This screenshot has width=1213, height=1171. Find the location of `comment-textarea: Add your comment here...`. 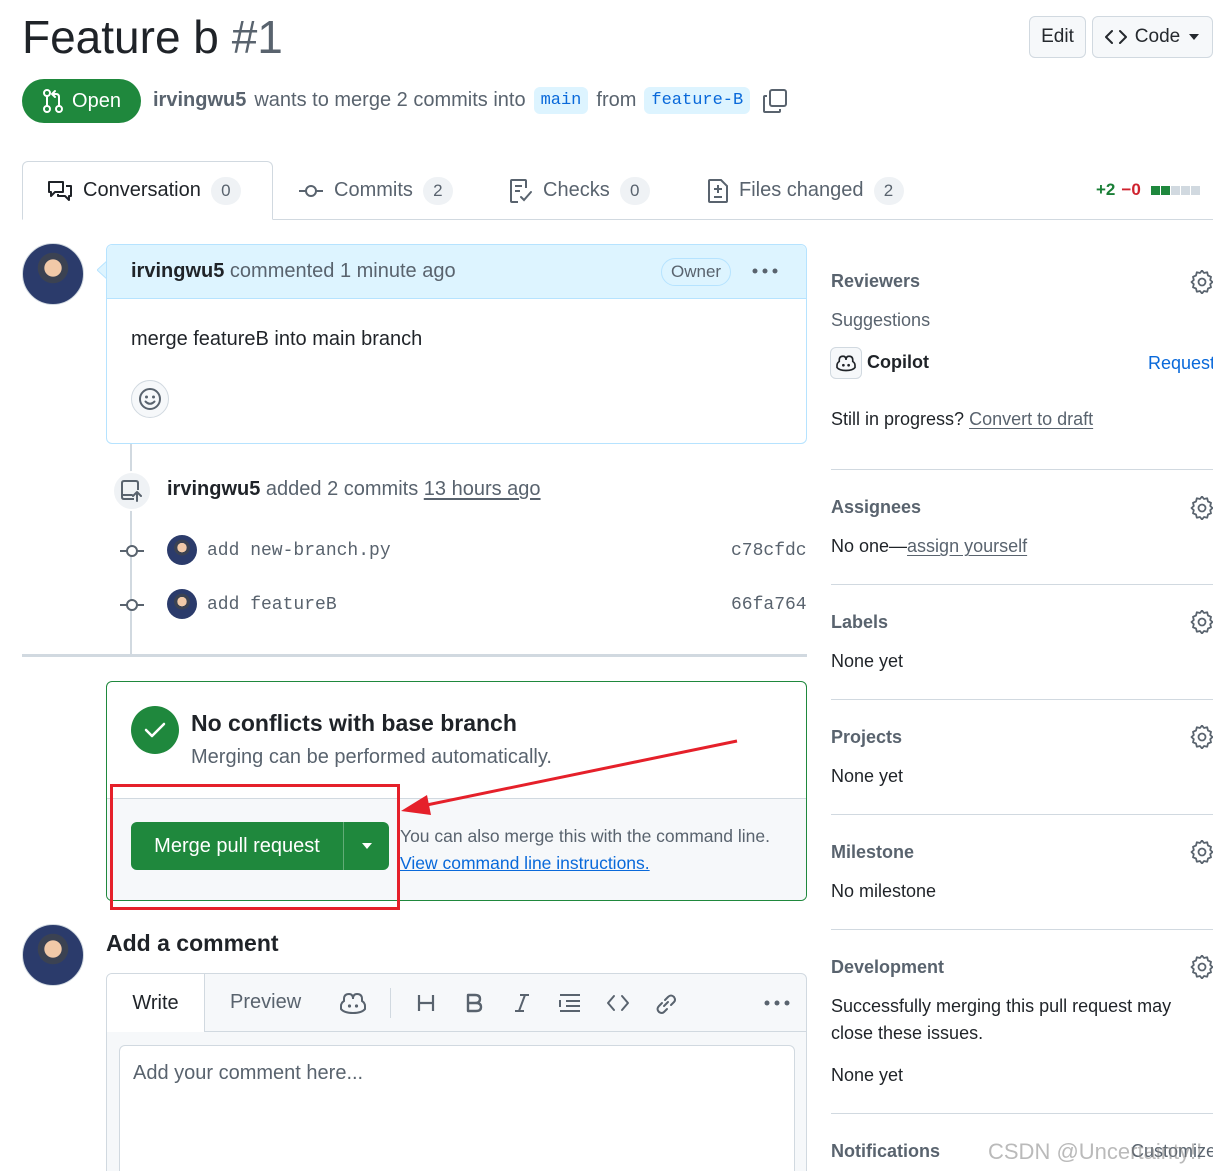

comment-textarea: Add your comment here... is located at coordinates (457, 1108).